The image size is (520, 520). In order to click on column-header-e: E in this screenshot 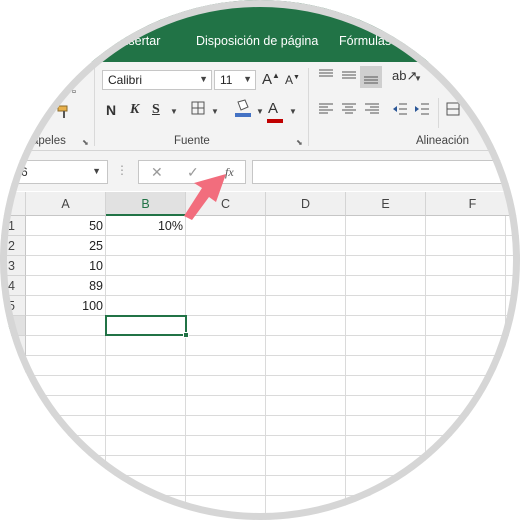, I will do `click(386, 204)`.